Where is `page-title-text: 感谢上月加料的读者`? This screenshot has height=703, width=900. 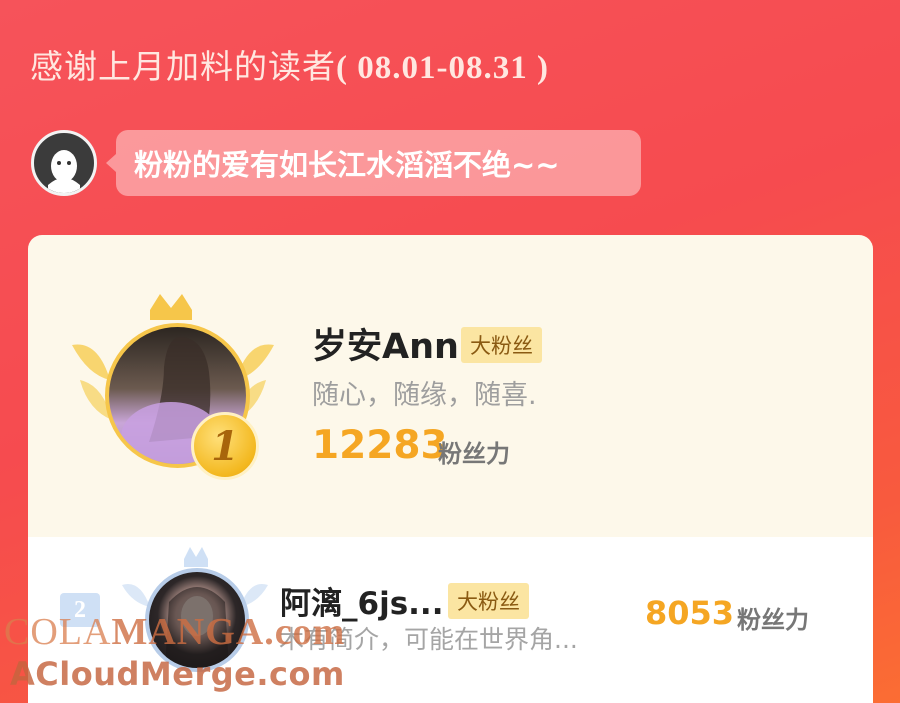
page-title-text: 感谢上月加料的读者 is located at coordinates (183, 66).